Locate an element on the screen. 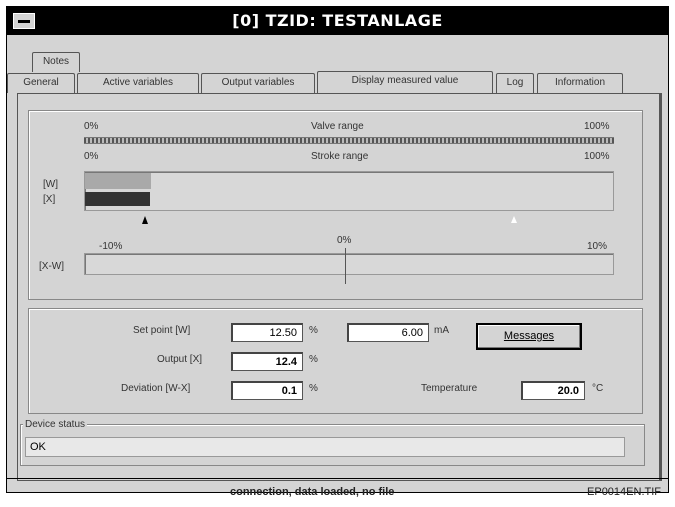 The width and height of the screenshot is (675, 507). w-bar-label: [W] is located at coordinates (50, 184).